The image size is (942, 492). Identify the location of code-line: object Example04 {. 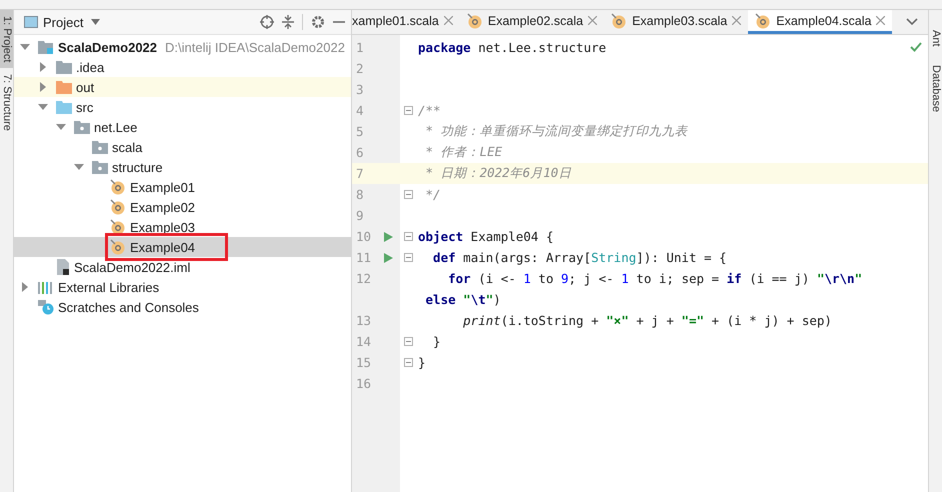
(486, 236).